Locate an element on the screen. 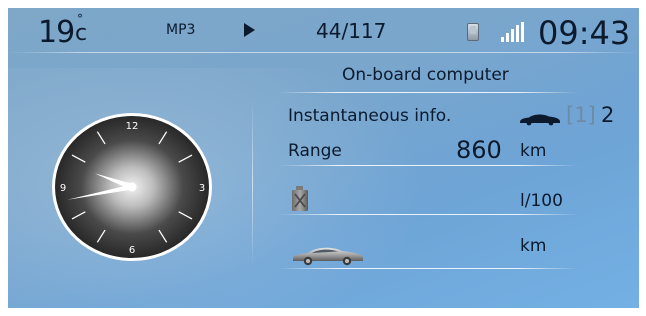  numeral-3: 3 is located at coordinates (202, 188).